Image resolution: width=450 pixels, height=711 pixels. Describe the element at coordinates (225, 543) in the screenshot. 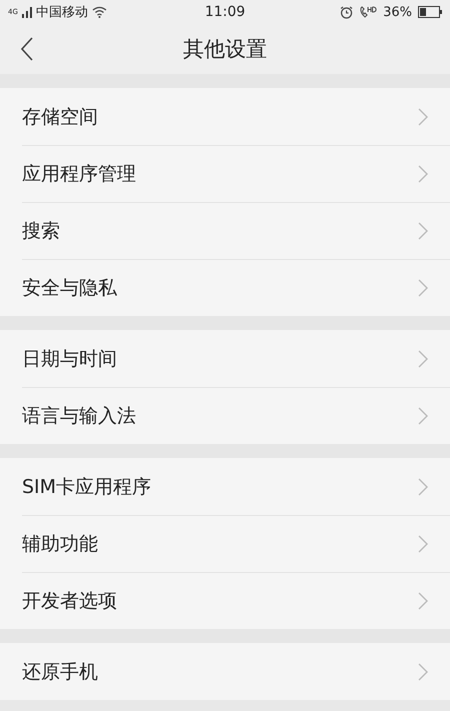

I see `settings-item: 辅助功能` at that location.